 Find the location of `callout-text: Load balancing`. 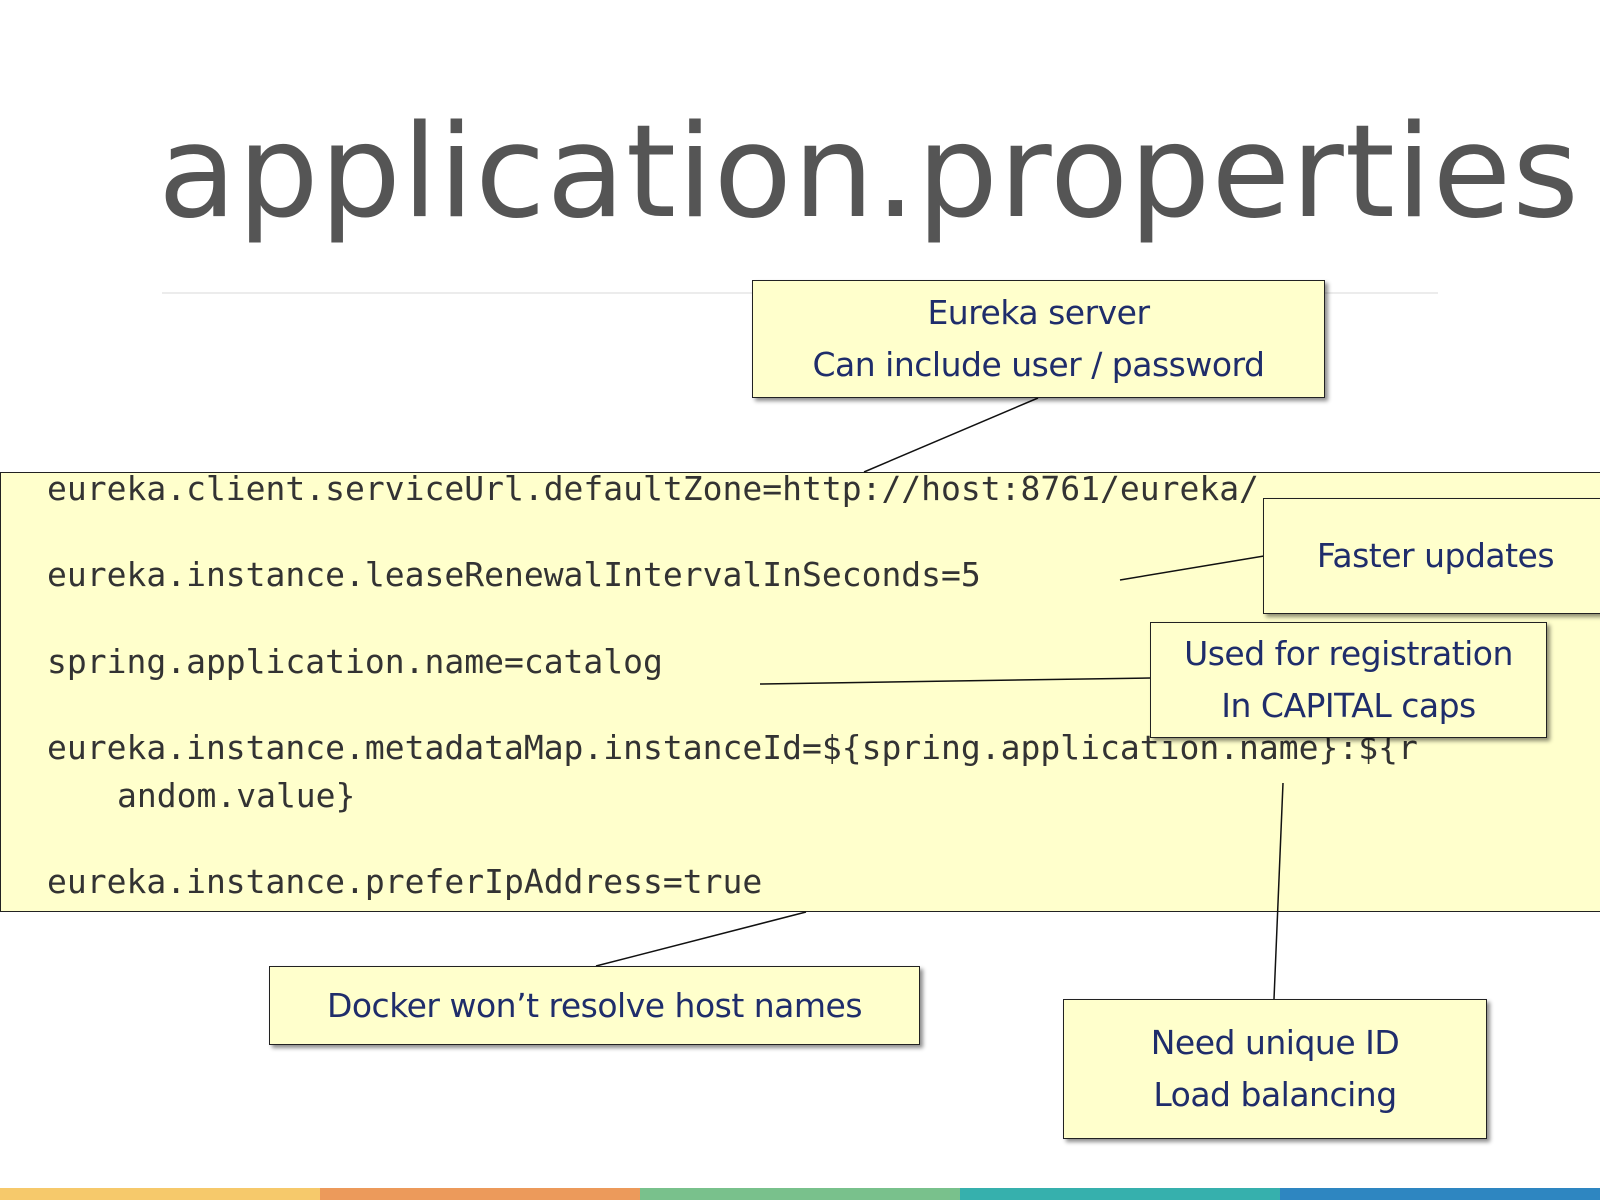

callout-text: Load balancing is located at coordinates (1275, 1094).